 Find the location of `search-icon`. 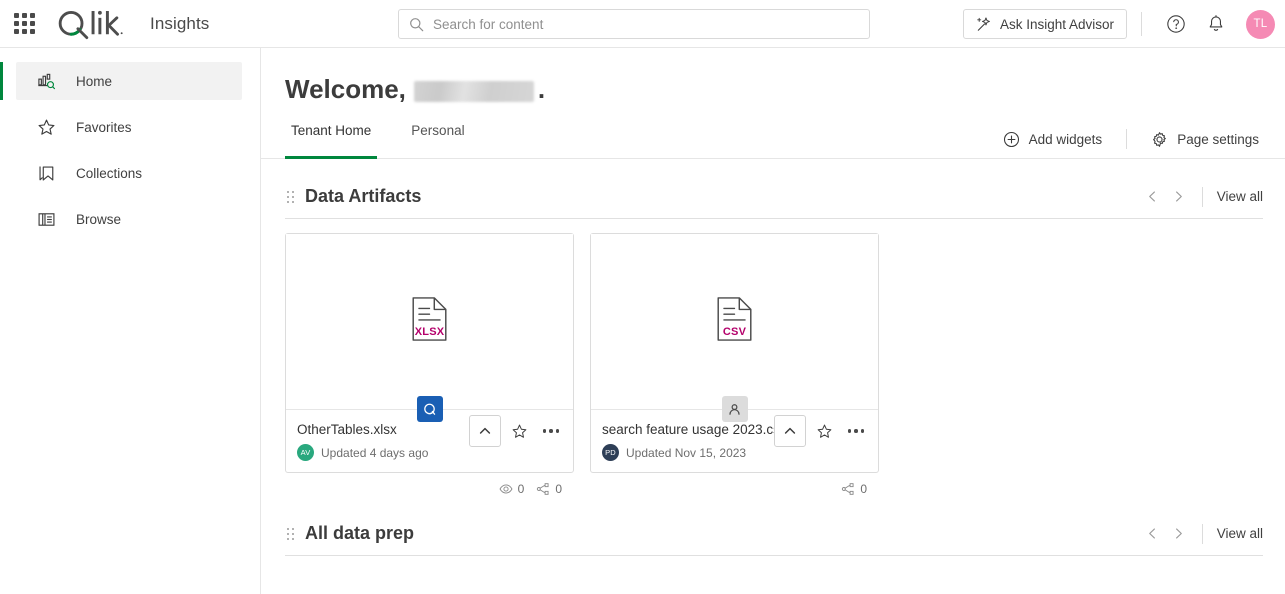

search-icon is located at coordinates (417, 24).